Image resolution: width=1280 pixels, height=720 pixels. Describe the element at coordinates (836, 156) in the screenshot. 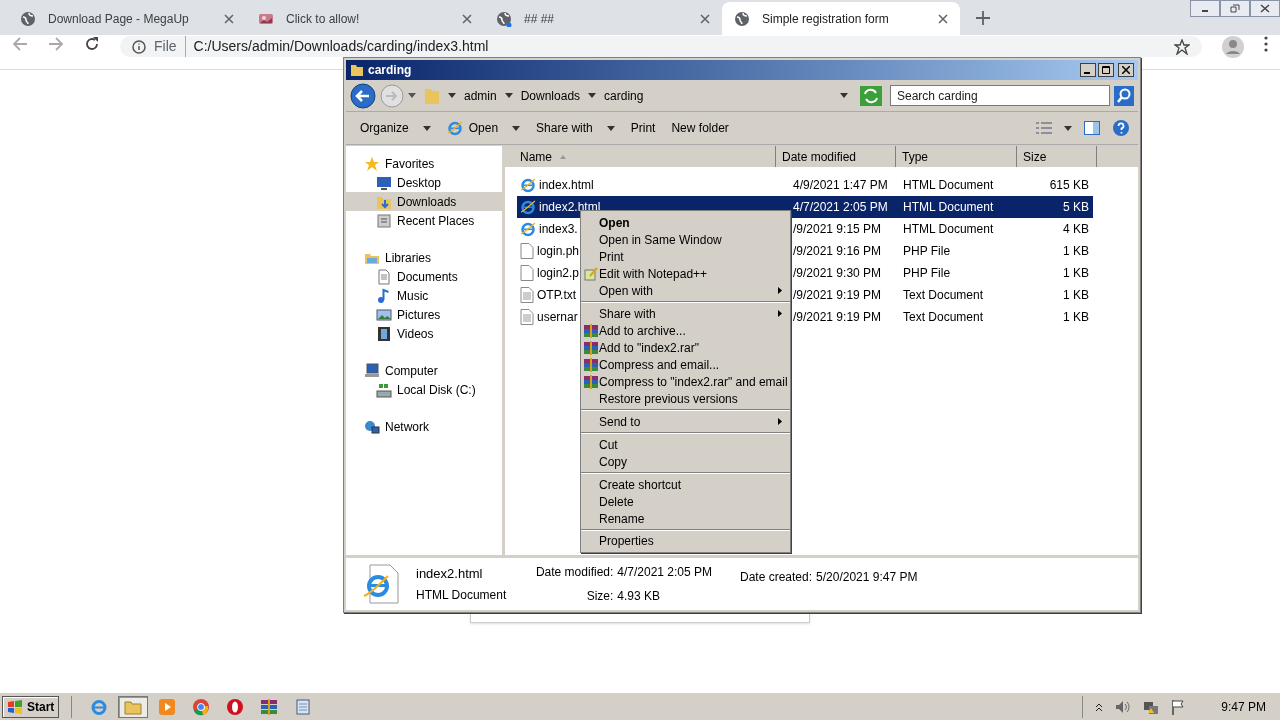

I see `column-header: Date modified` at that location.